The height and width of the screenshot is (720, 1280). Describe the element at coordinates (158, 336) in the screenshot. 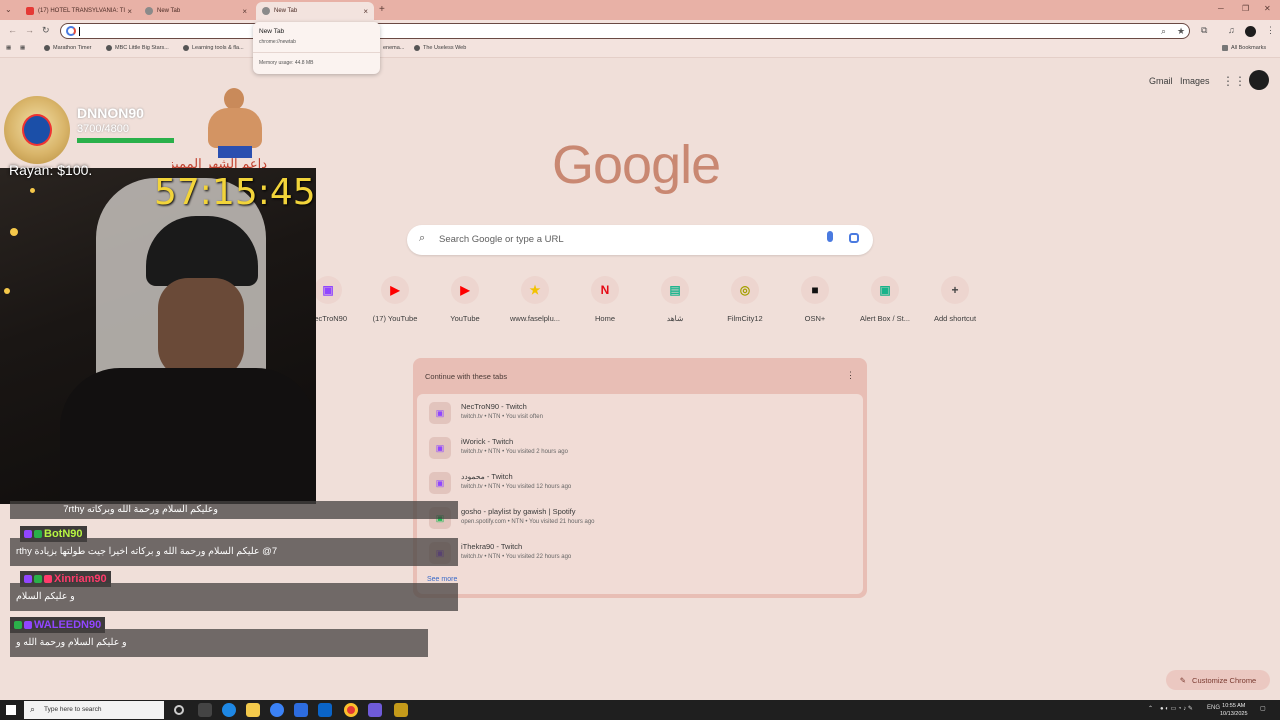

I see `webcam-feed` at that location.